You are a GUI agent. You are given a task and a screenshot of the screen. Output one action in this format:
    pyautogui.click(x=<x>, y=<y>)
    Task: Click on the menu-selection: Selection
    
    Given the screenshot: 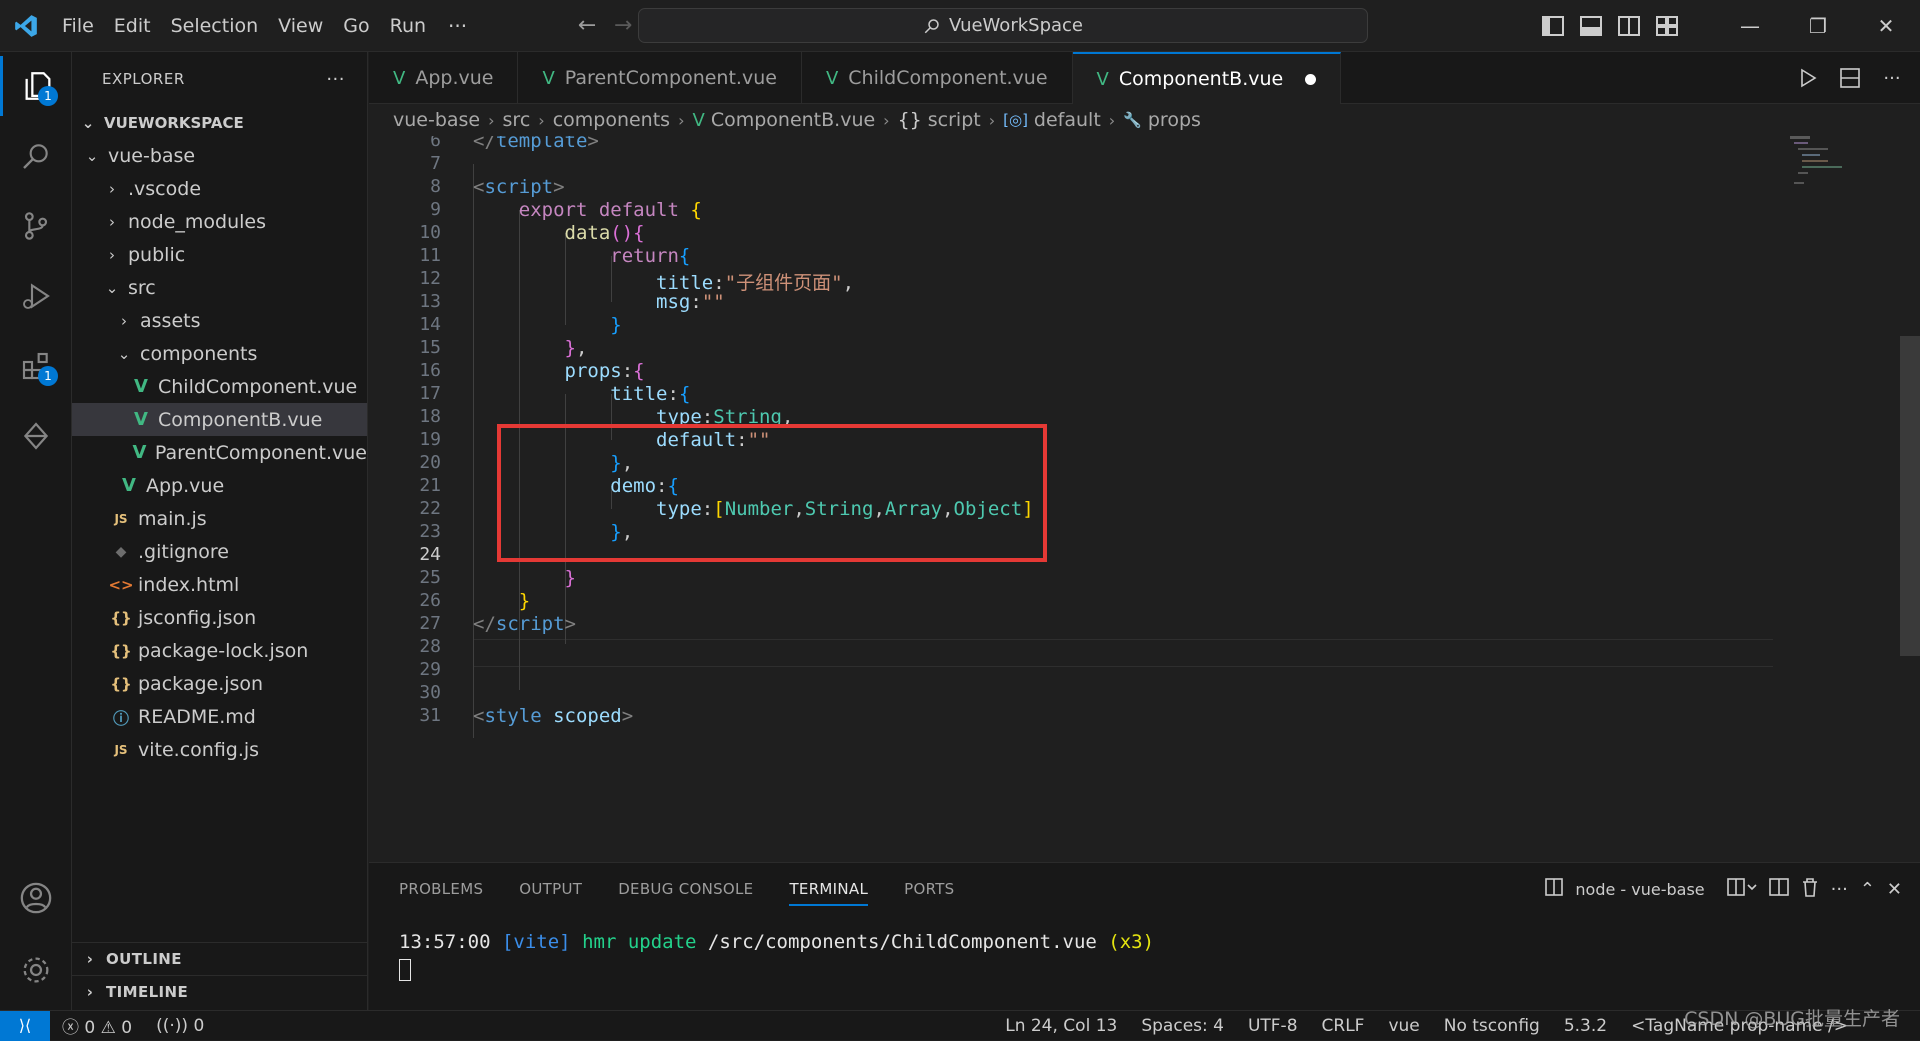 What is the action you would take?
    pyautogui.click(x=215, y=26)
    